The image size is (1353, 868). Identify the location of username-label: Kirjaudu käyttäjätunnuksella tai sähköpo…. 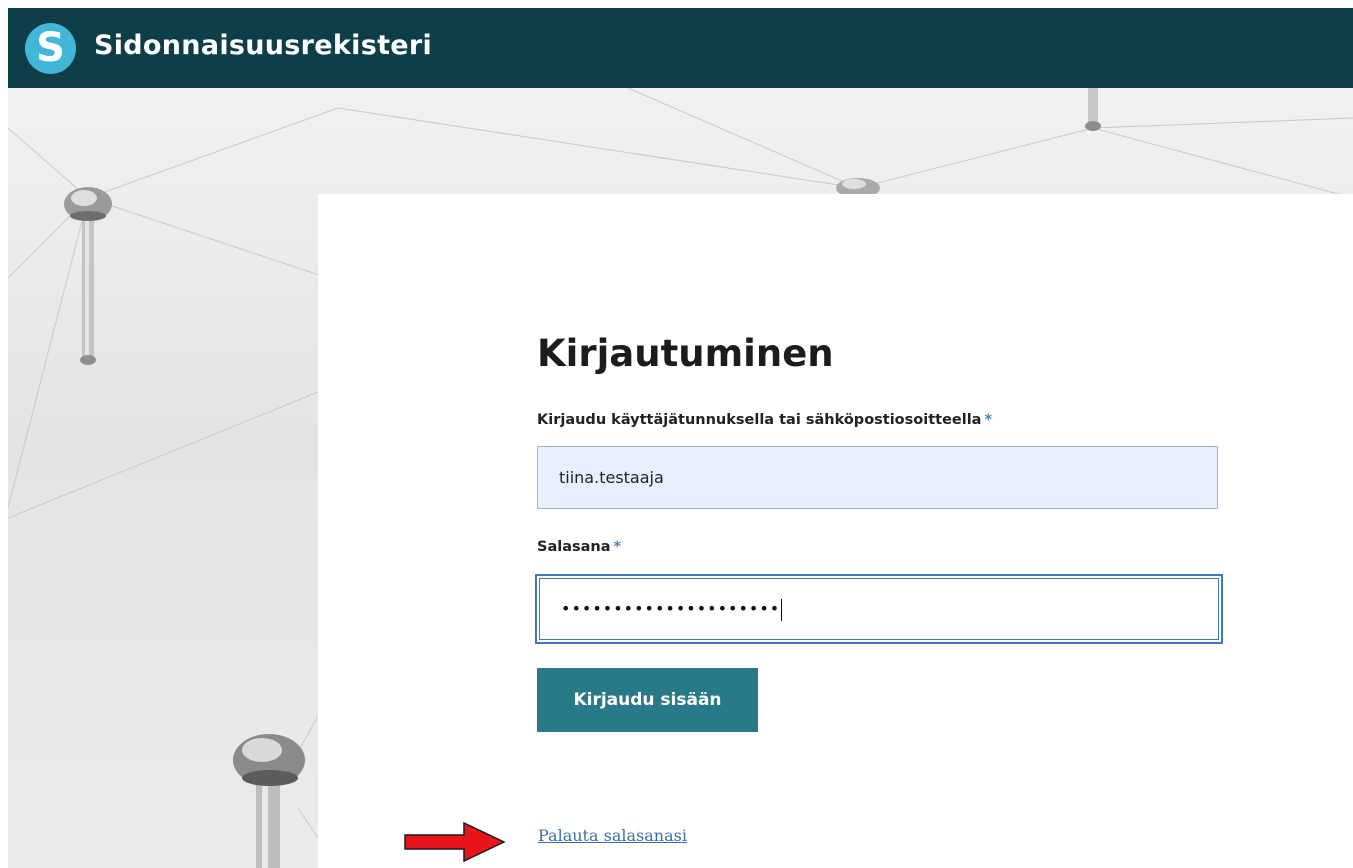
(764, 420).